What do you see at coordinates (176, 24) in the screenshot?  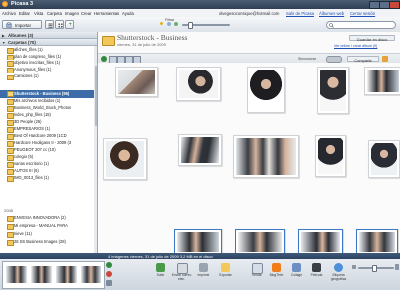 I see `map-filter-icon` at bounding box center [176, 24].